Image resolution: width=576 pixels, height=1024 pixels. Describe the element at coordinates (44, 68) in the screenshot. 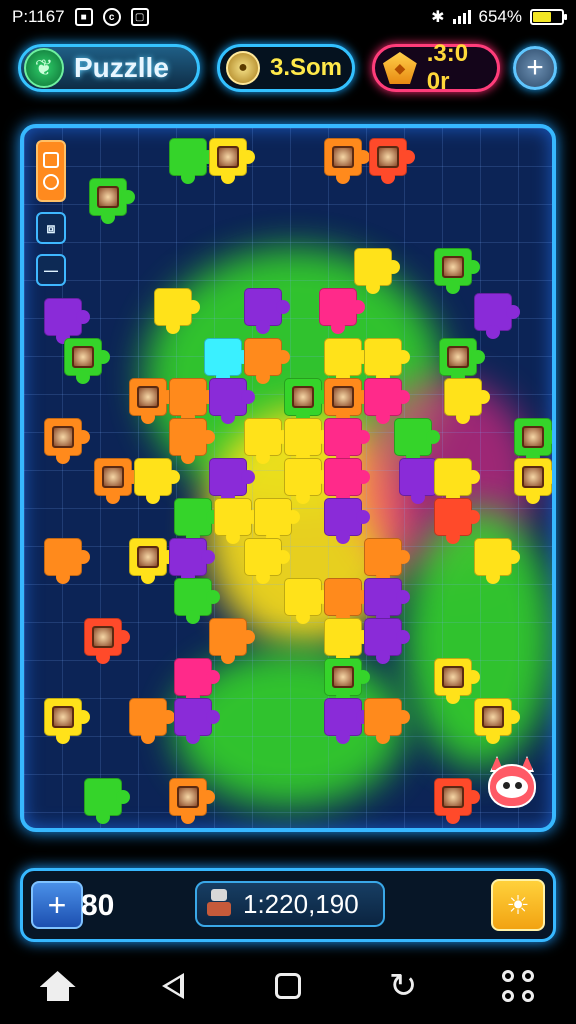

I see `leaf-icon: ❦` at that location.